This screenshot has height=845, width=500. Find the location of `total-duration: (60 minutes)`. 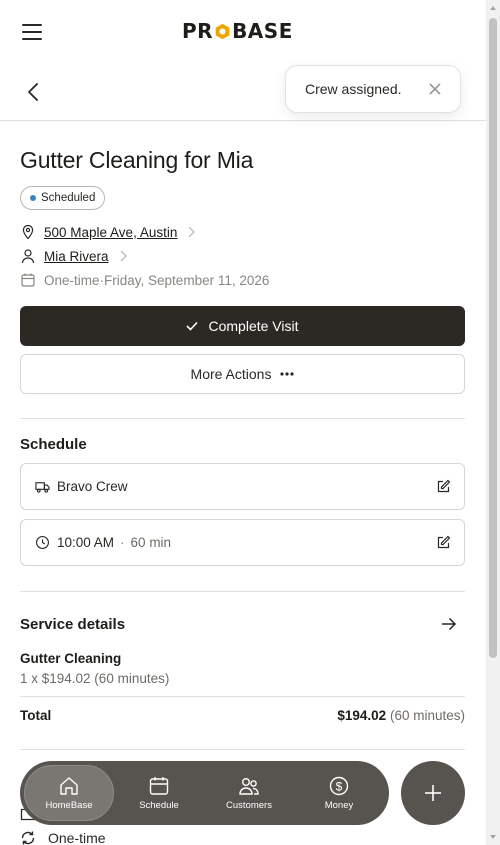

total-duration: (60 minutes) is located at coordinates (427, 715).